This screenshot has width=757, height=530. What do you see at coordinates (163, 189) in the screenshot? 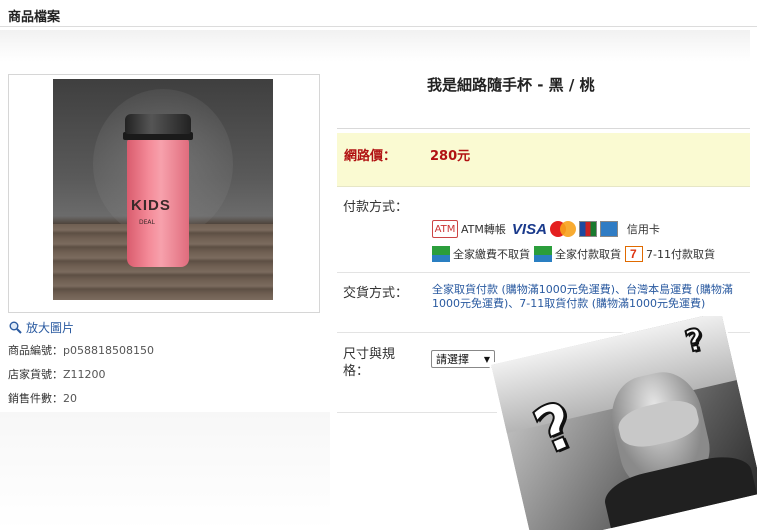
I see `product-photo: KIDS DEAL` at bounding box center [163, 189].